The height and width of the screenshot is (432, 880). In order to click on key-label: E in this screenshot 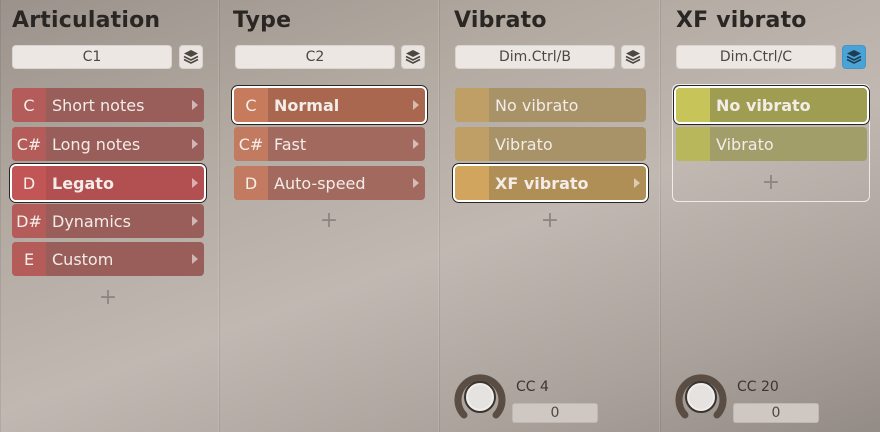, I will do `click(29, 259)`.